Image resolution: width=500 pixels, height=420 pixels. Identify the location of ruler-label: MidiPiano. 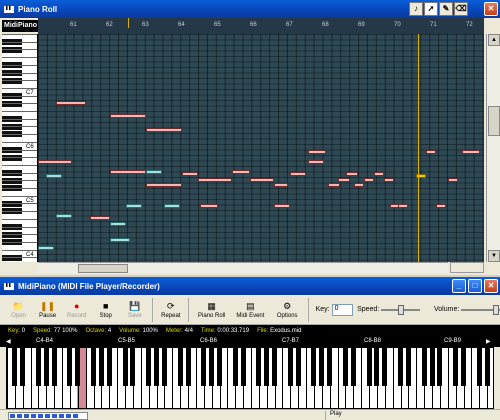
(20, 26).